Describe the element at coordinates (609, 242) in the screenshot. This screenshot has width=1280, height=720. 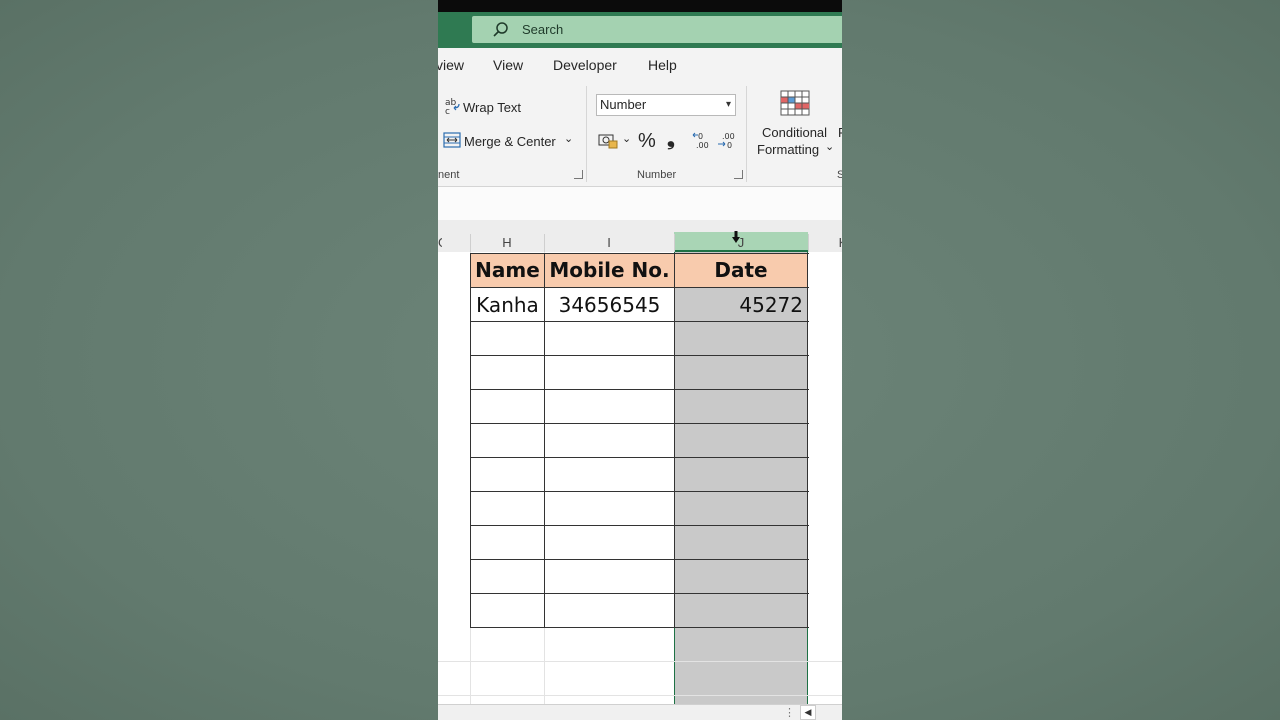
I see `column-header-i: I` at that location.